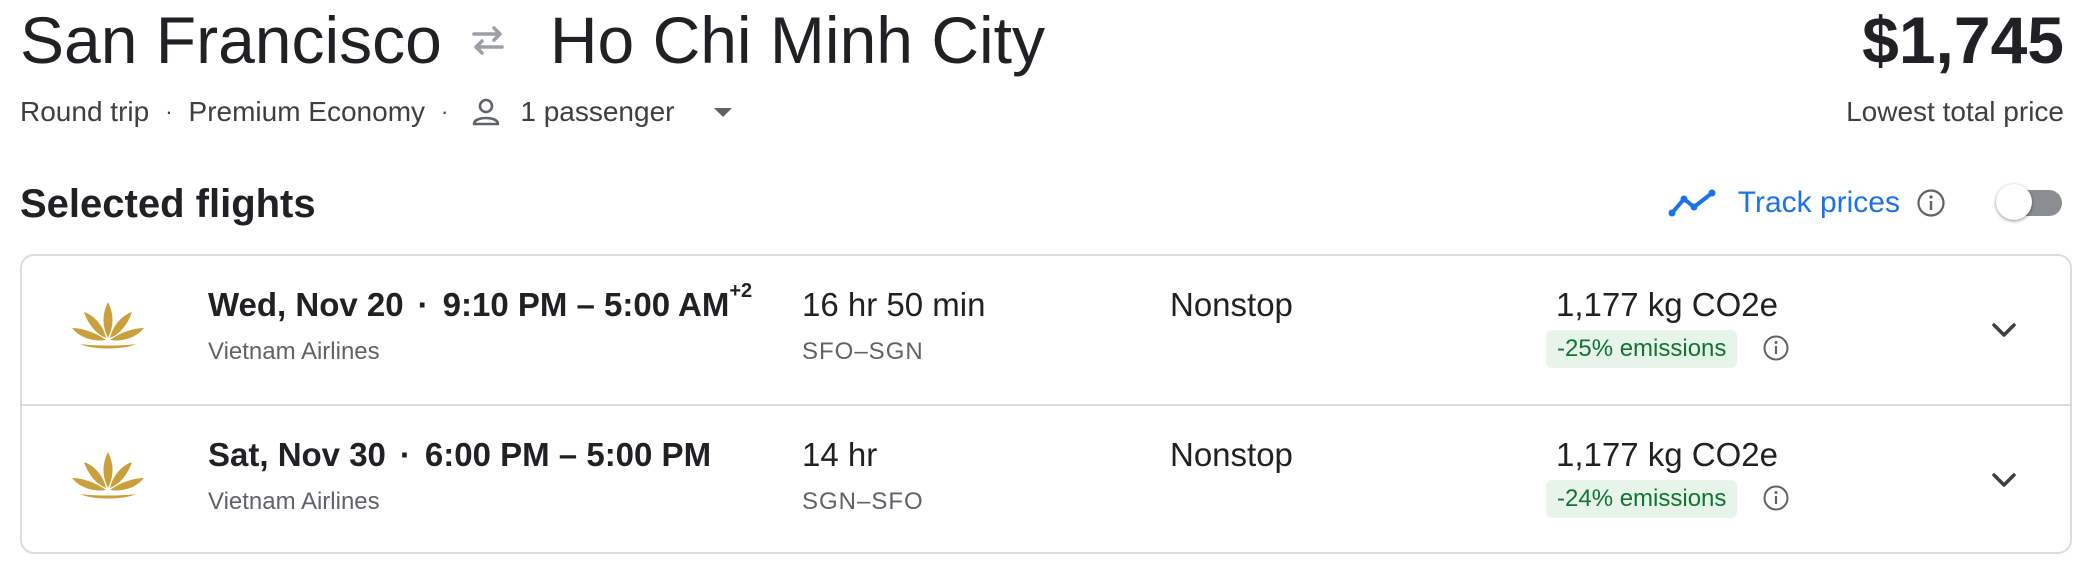 Image resolution: width=2094 pixels, height=584 pixels. What do you see at coordinates (2014, 202) in the screenshot?
I see `toggle-knob` at bounding box center [2014, 202].